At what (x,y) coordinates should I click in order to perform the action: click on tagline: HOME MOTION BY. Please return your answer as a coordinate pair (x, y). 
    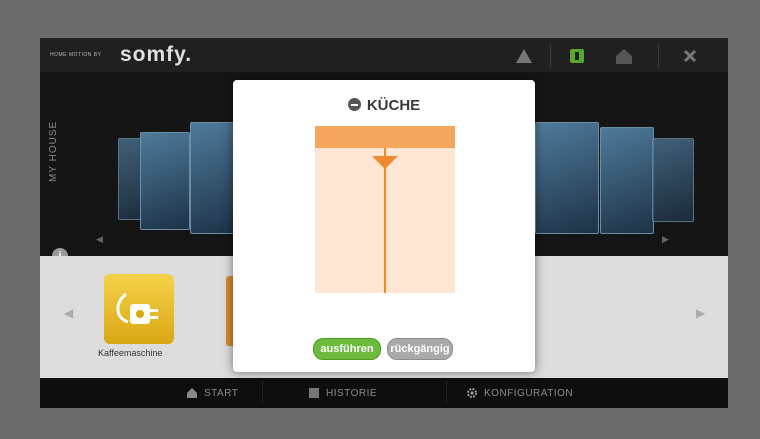
    Looking at the image, I should click on (76, 55).